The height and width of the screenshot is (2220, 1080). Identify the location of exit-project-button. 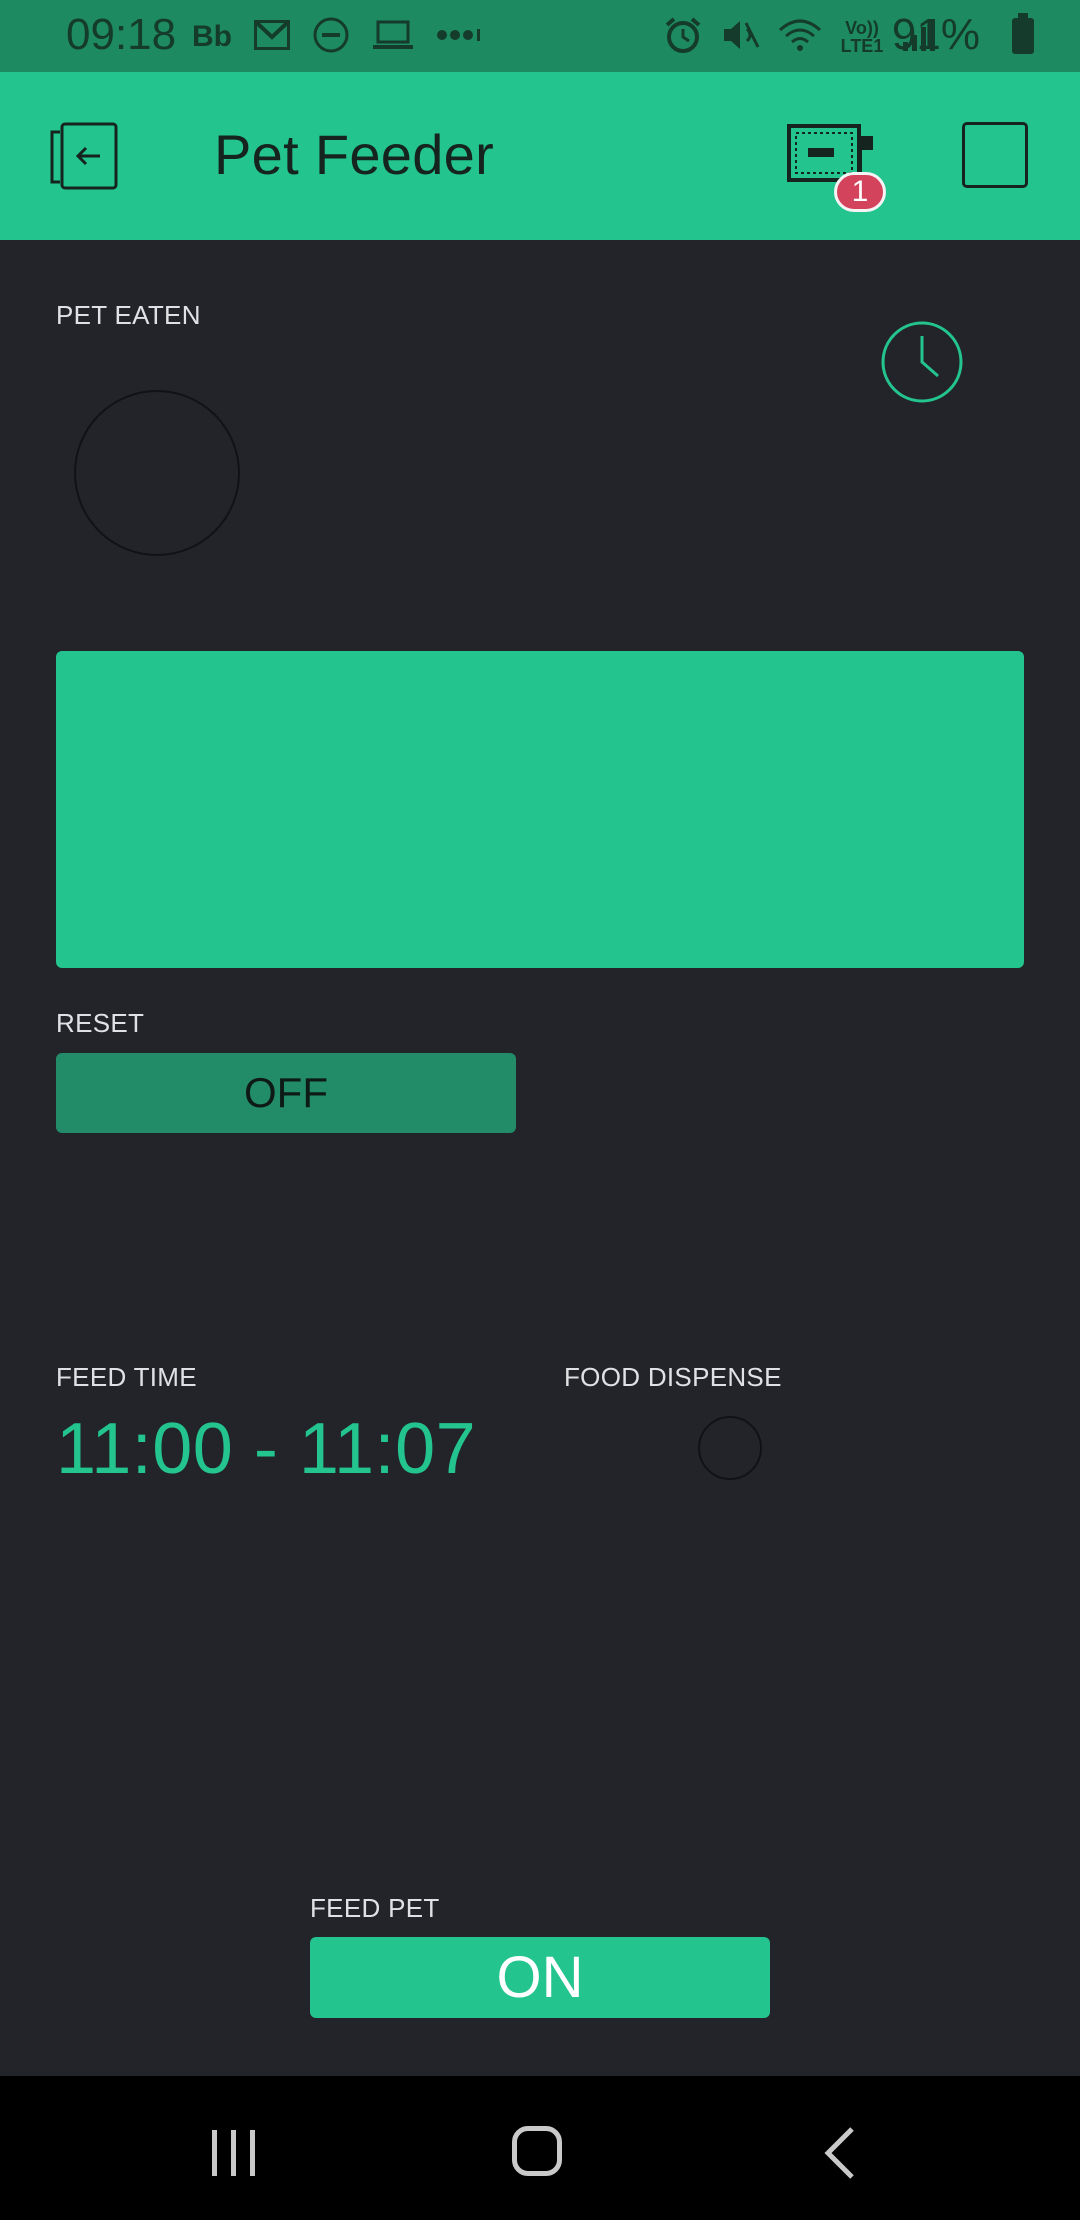
(84, 157).